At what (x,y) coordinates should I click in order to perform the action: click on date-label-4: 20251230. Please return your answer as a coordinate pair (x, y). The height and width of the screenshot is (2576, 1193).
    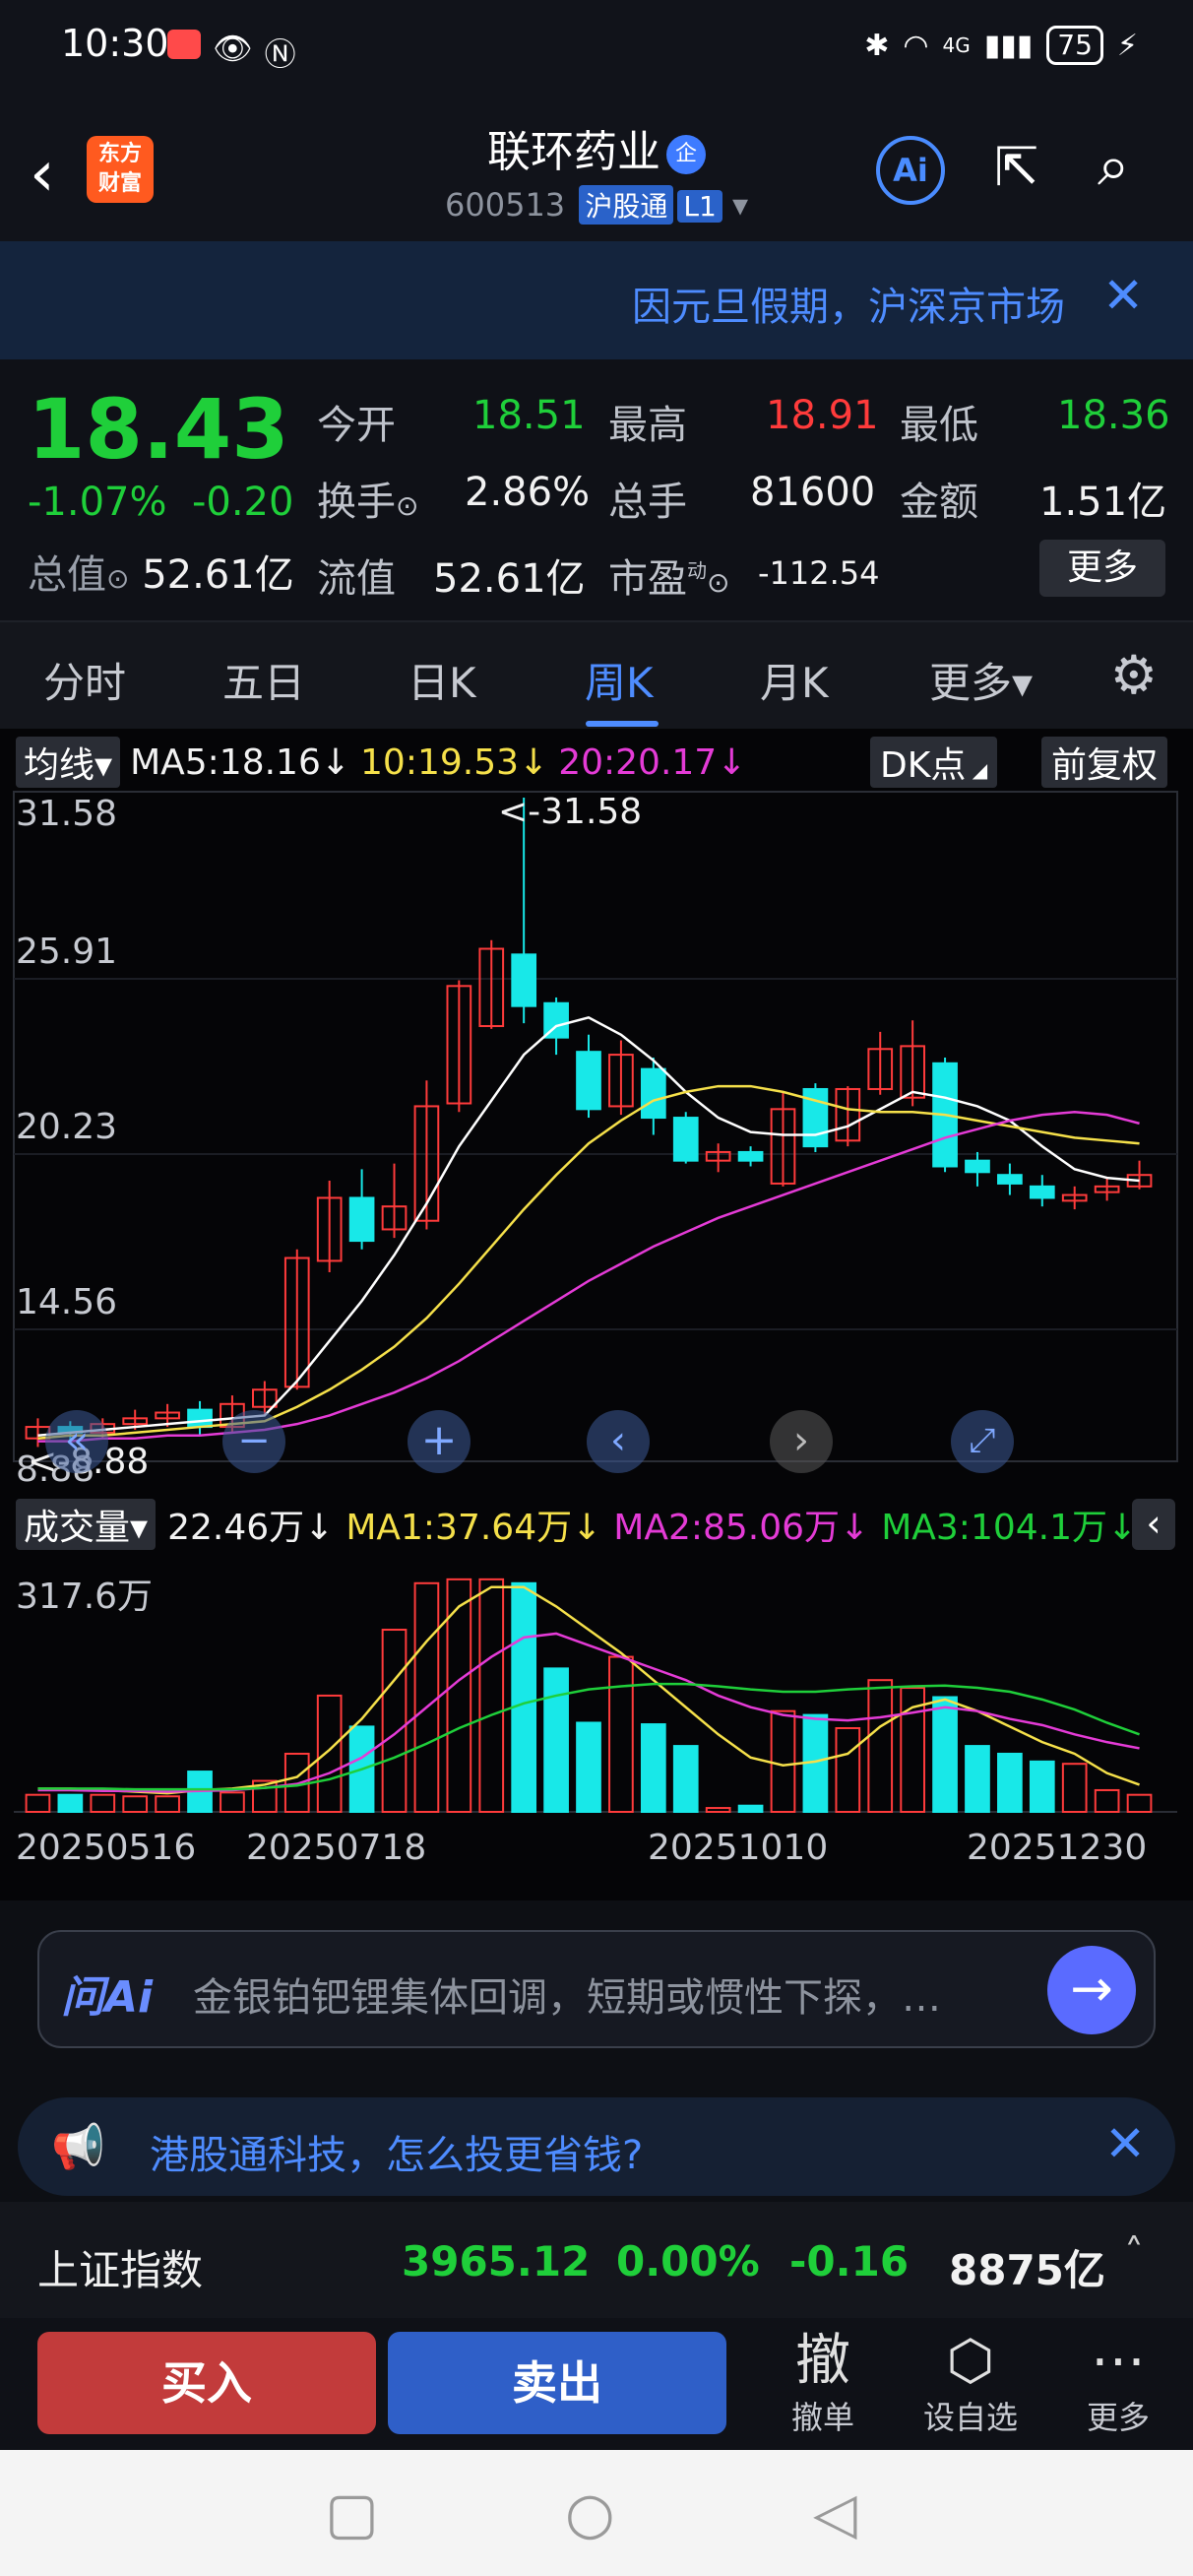
    Looking at the image, I should click on (1057, 1848).